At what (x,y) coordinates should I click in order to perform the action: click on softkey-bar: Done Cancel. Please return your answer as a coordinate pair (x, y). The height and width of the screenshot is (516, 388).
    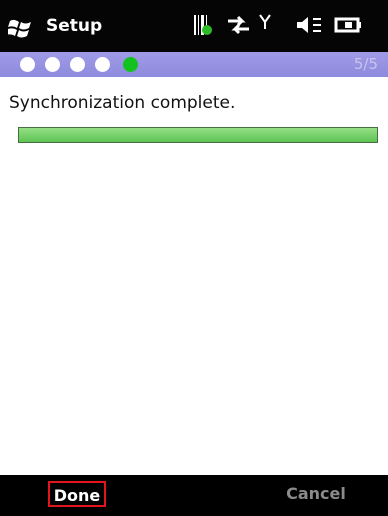
    Looking at the image, I should click on (194, 495).